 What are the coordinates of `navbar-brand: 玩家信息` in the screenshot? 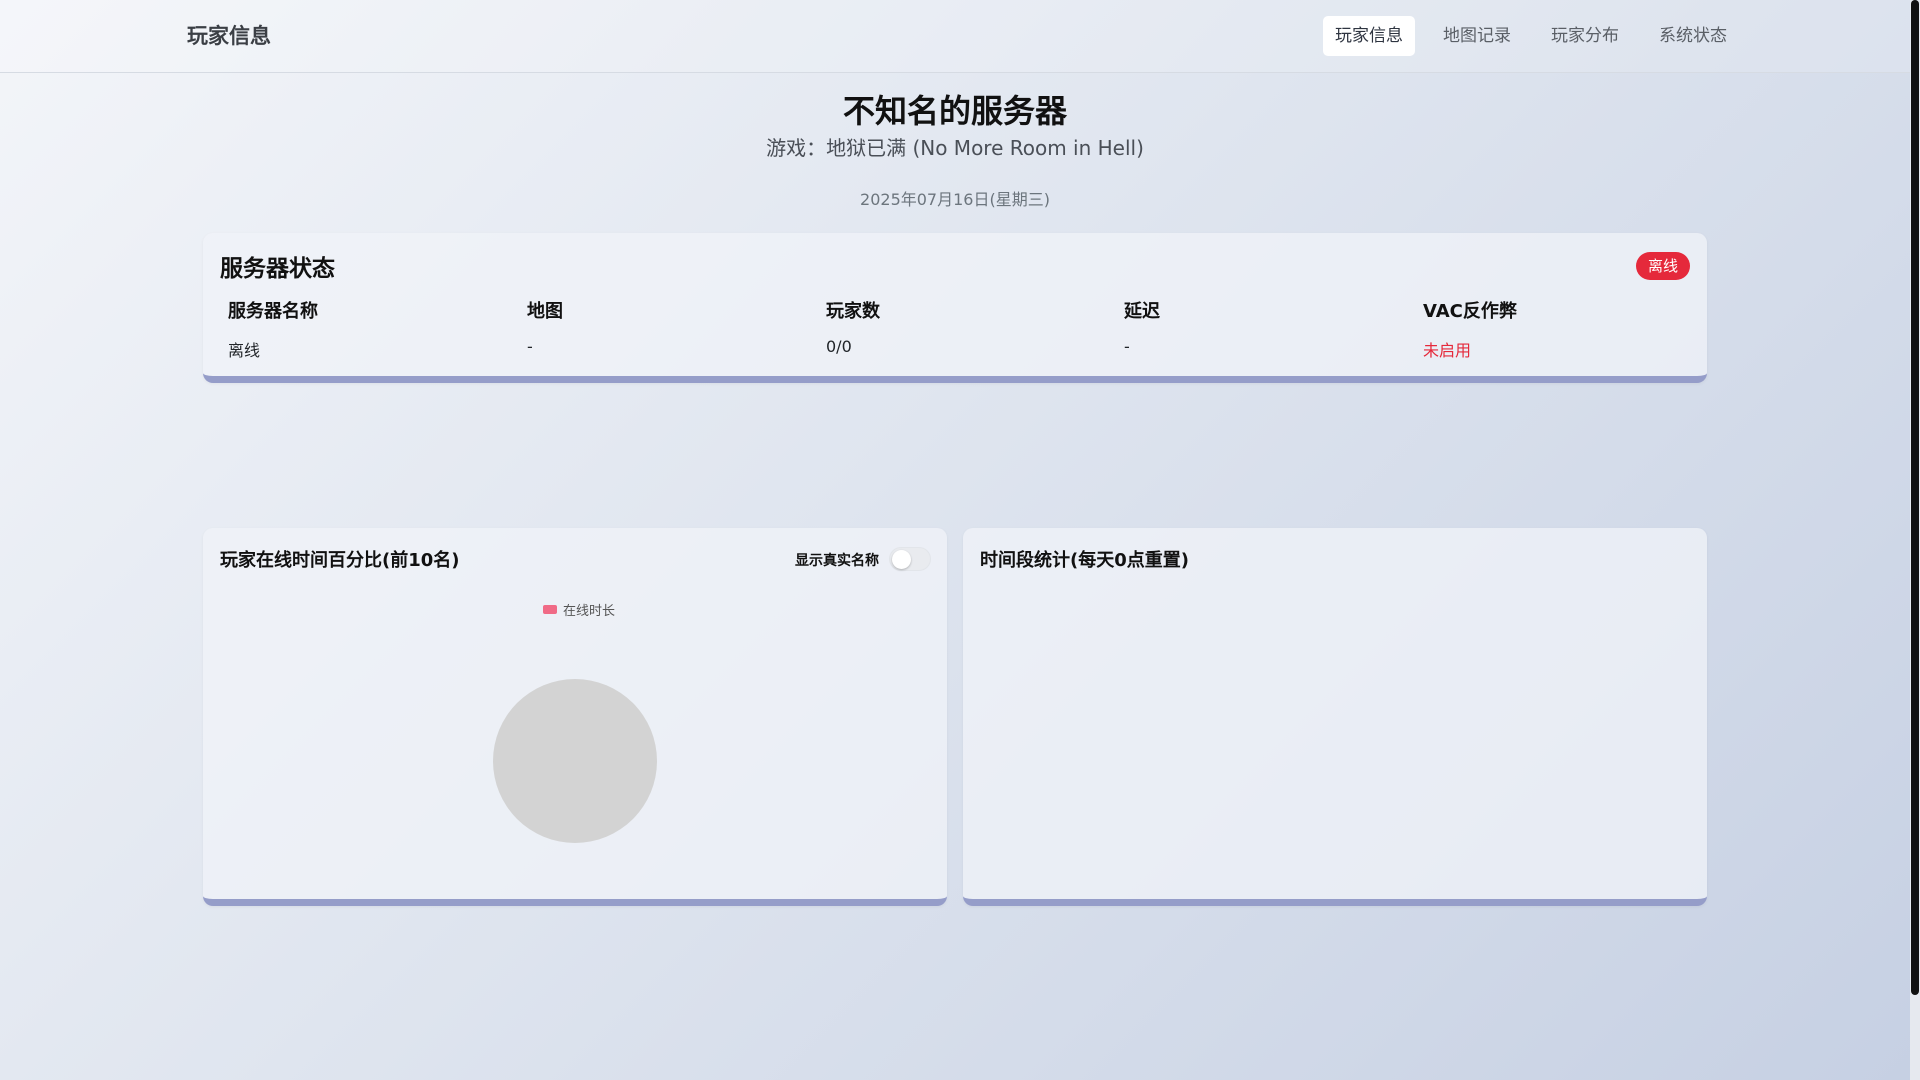 It's located at (229, 35).